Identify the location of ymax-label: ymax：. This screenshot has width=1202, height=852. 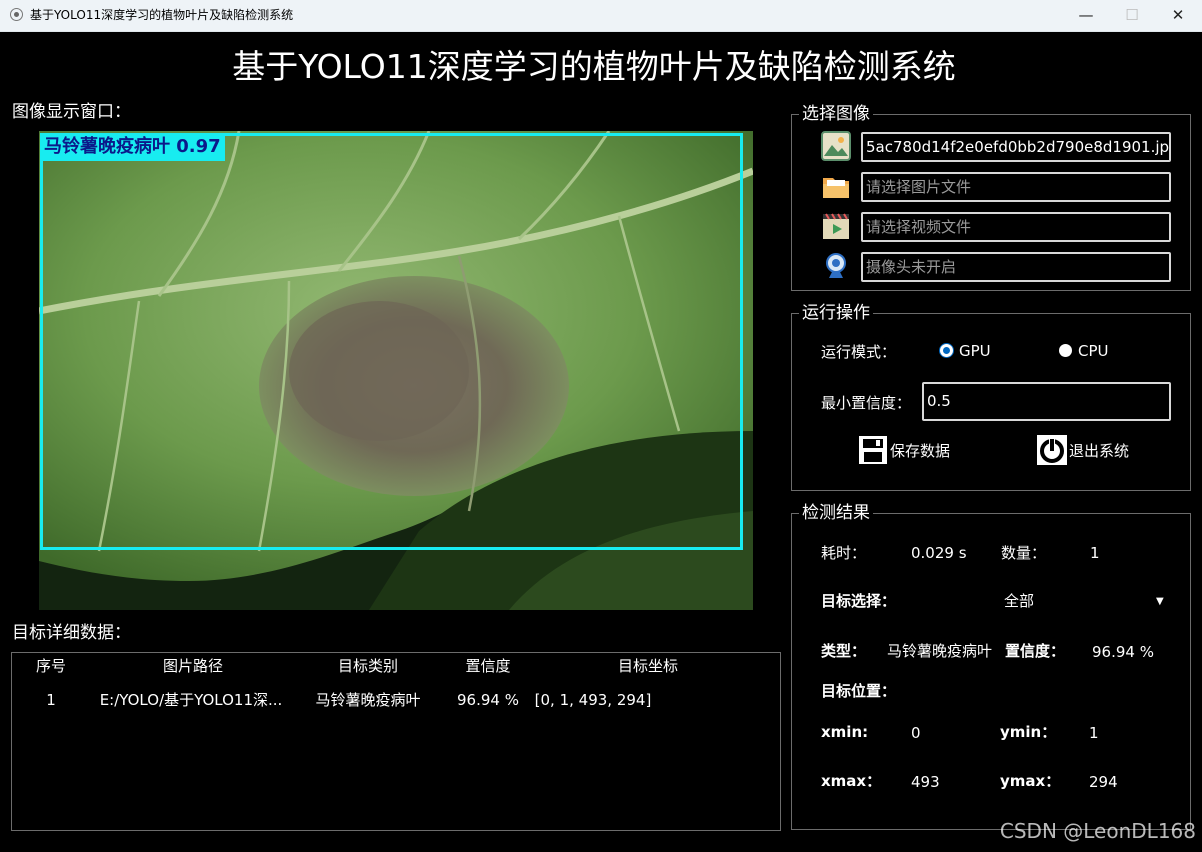
(1030, 781).